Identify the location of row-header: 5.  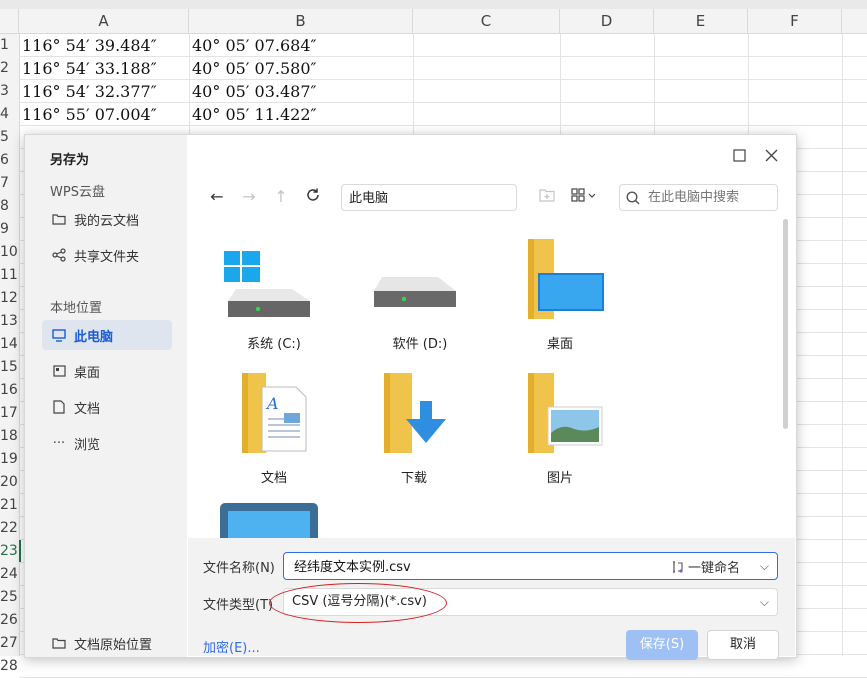
(9, 137).